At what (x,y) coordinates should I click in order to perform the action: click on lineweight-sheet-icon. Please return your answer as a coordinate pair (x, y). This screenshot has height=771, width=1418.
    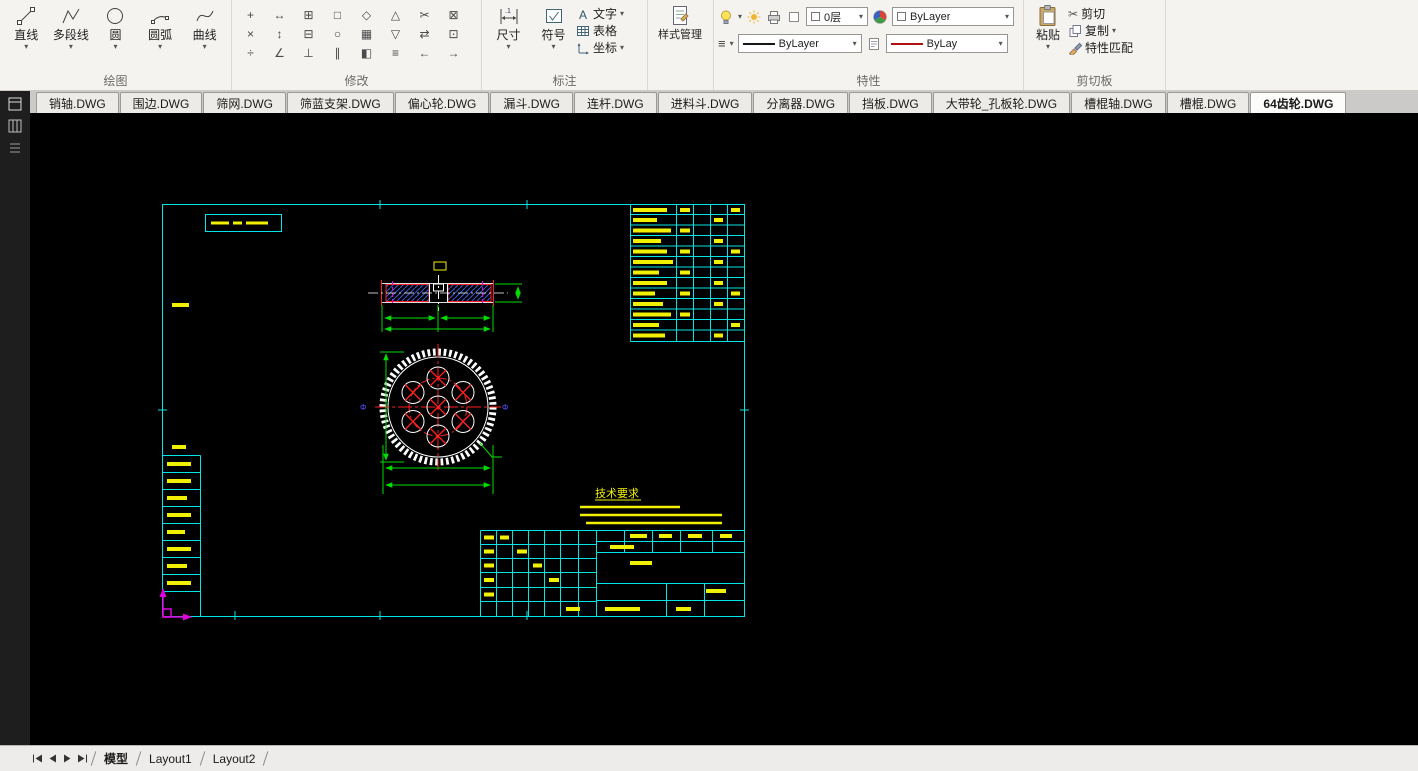
    Looking at the image, I should click on (874, 44).